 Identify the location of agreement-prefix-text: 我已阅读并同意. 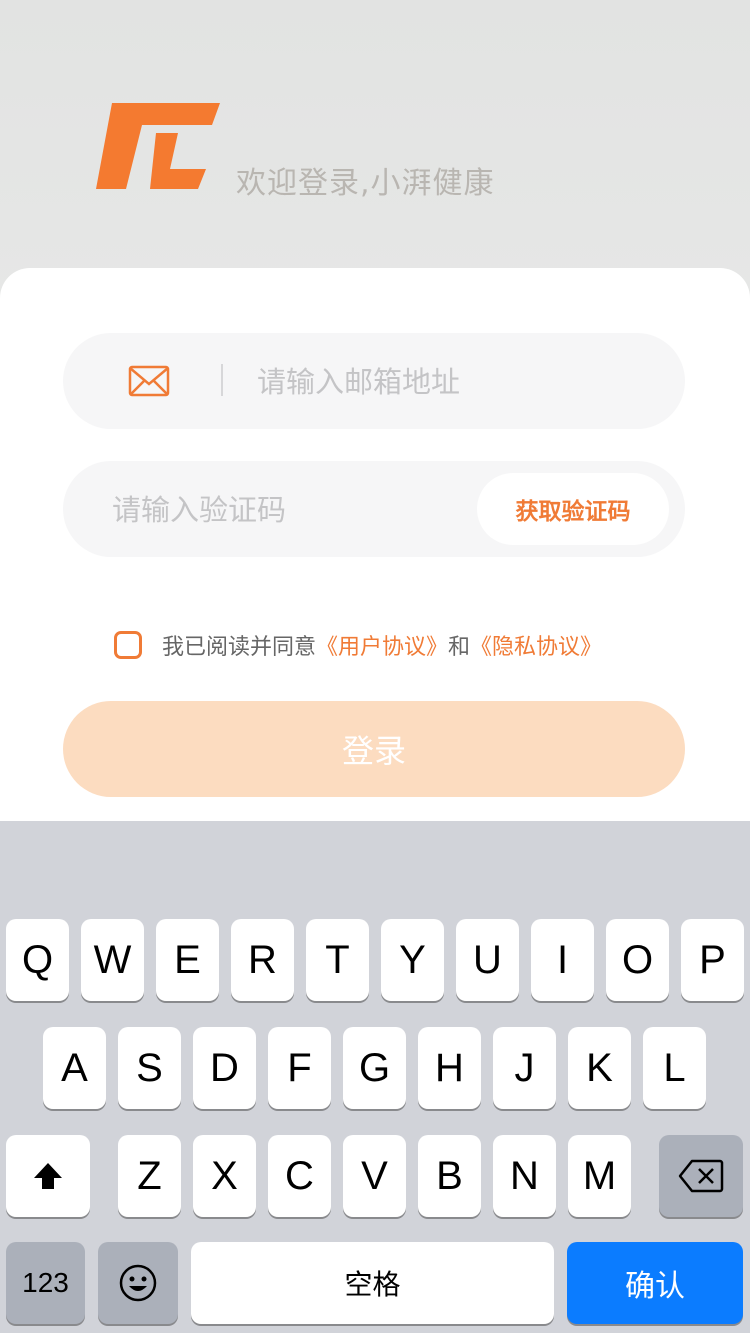
(239, 647).